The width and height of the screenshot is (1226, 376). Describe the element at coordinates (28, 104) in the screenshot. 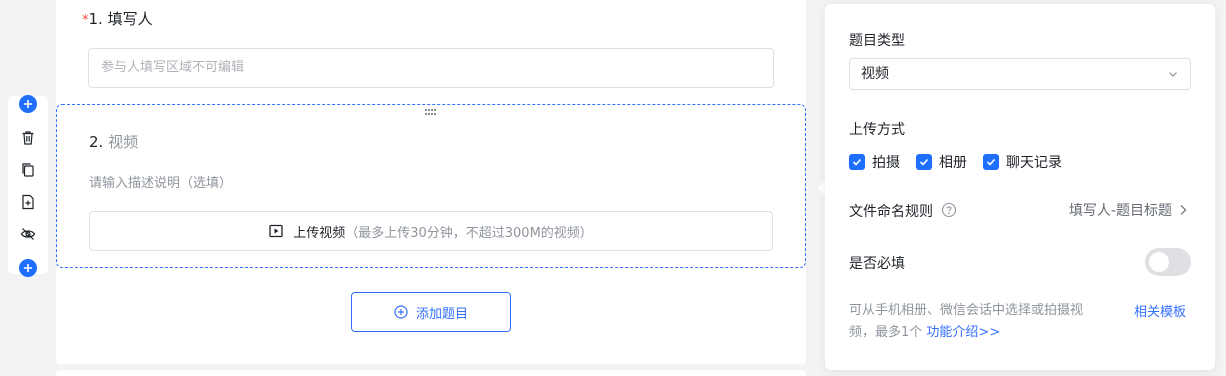

I see `add-above-icon` at that location.